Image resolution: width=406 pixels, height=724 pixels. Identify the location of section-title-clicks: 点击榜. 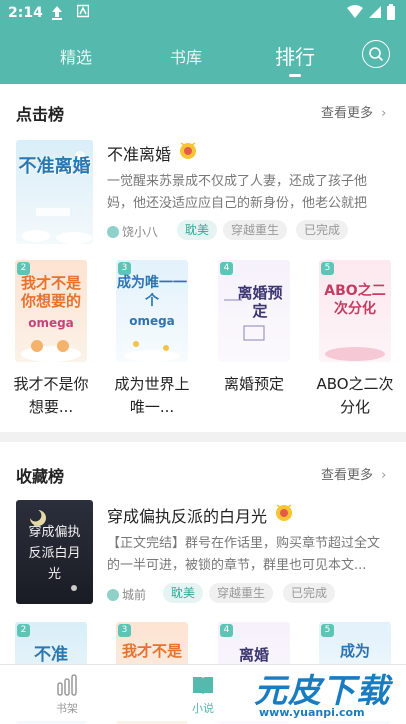
(40, 114).